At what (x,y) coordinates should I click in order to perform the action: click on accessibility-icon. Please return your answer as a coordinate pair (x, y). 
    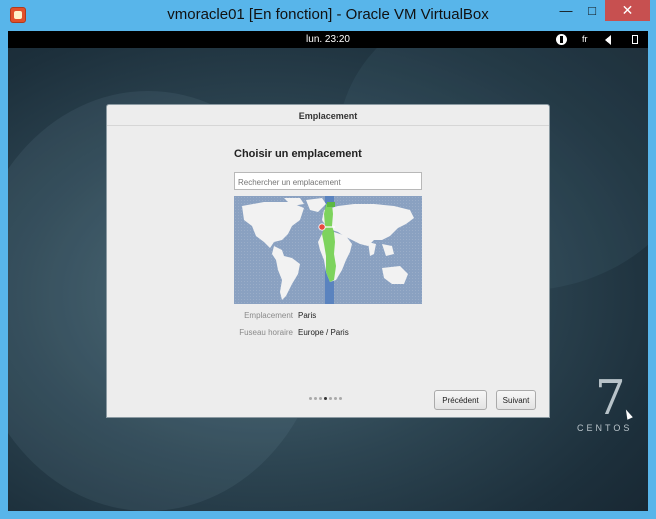
    Looking at the image, I should click on (561, 39).